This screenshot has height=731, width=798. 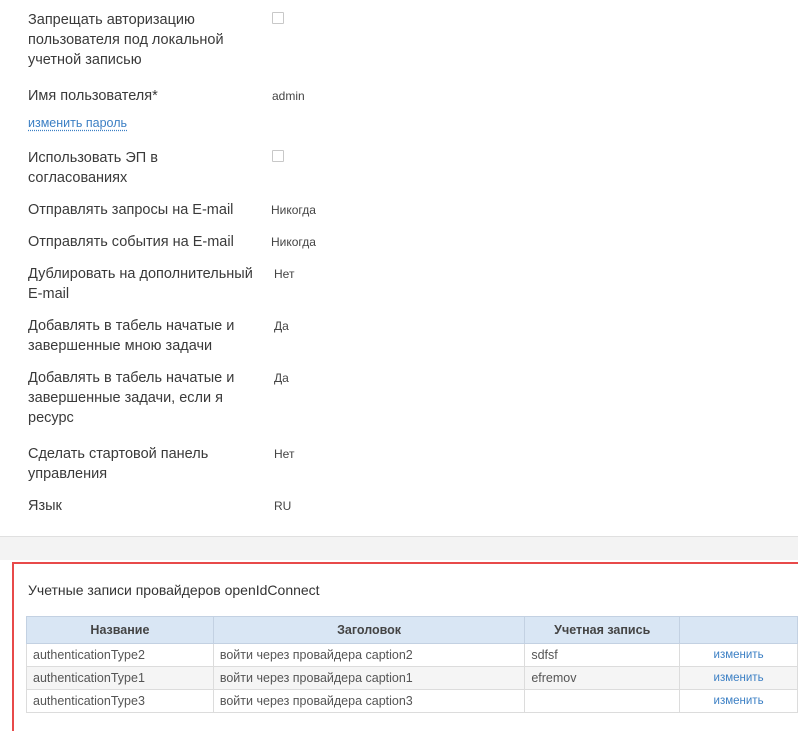 I want to click on cell-caption: войти через провайдера caption2, so click(x=369, y=655).